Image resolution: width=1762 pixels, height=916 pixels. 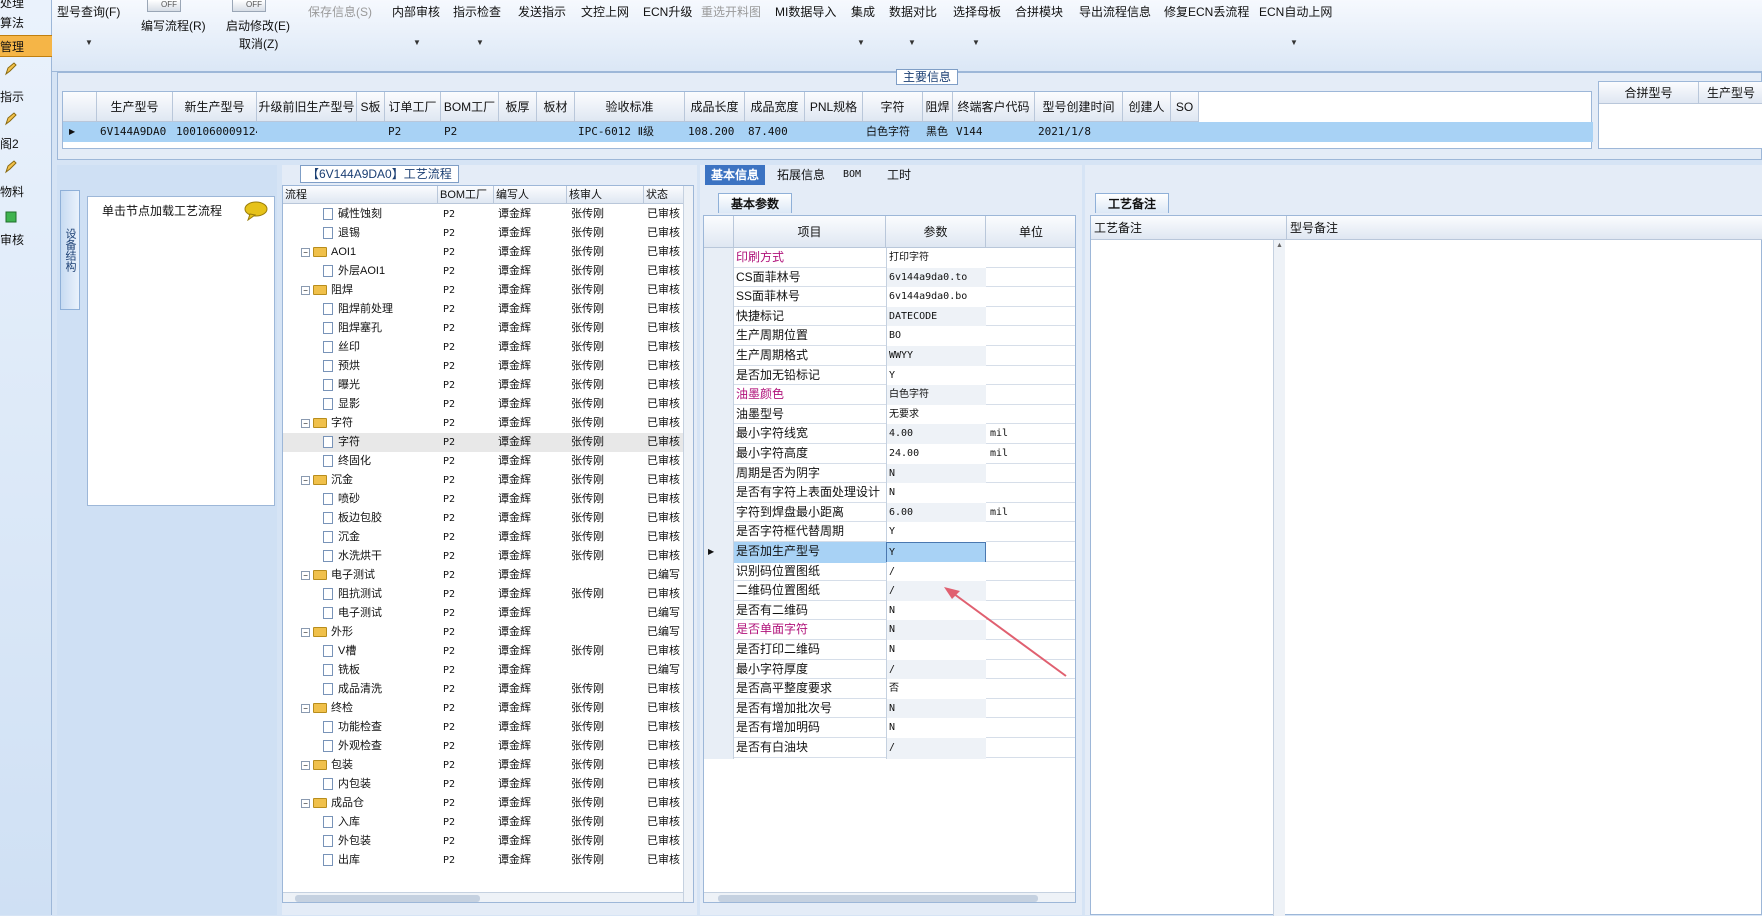 What do you see at coordinates (488, 499) in the screenshot?
I see `tree-row: 喷砂 P2 谭金辉 张传刚 已审核` at bounding box center [488, 499].